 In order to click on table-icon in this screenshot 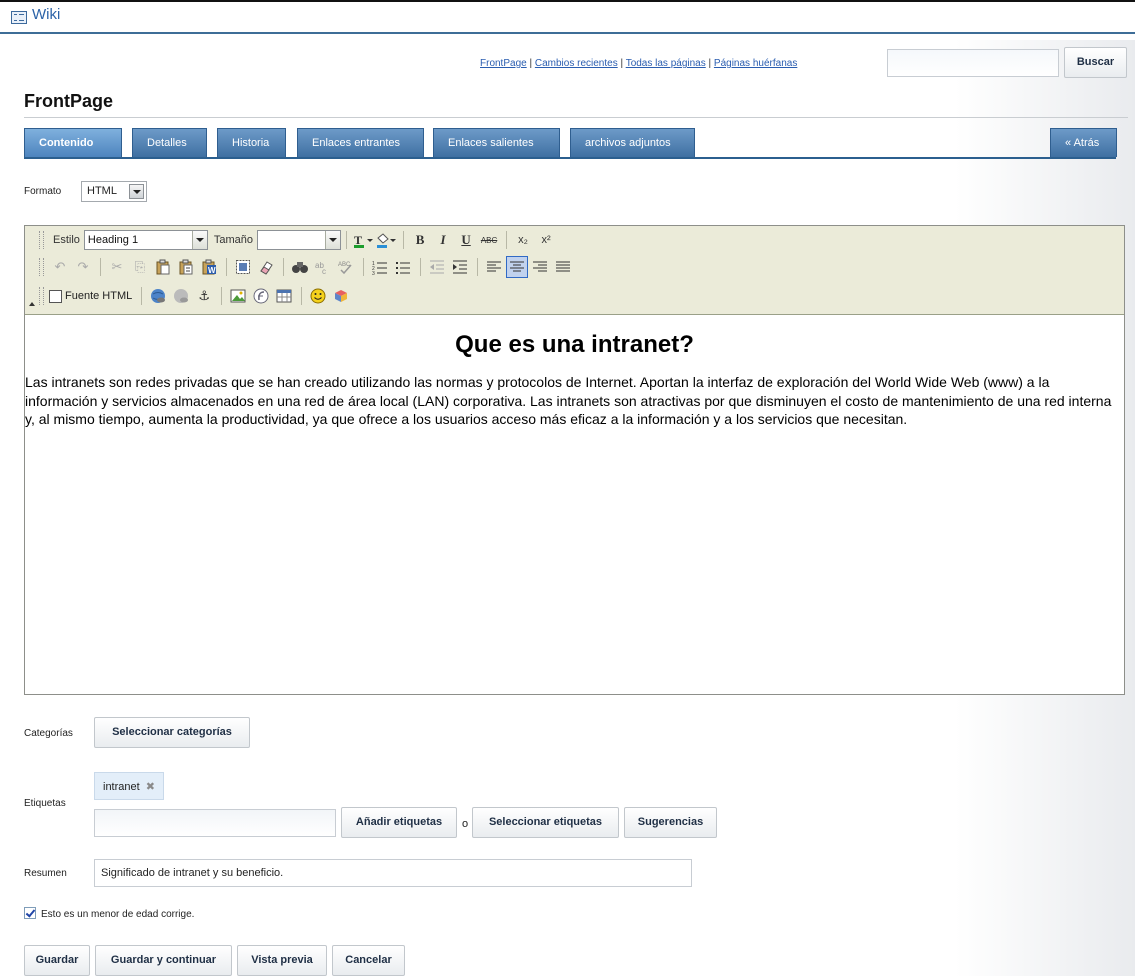, I will do `click(284, 296)`.